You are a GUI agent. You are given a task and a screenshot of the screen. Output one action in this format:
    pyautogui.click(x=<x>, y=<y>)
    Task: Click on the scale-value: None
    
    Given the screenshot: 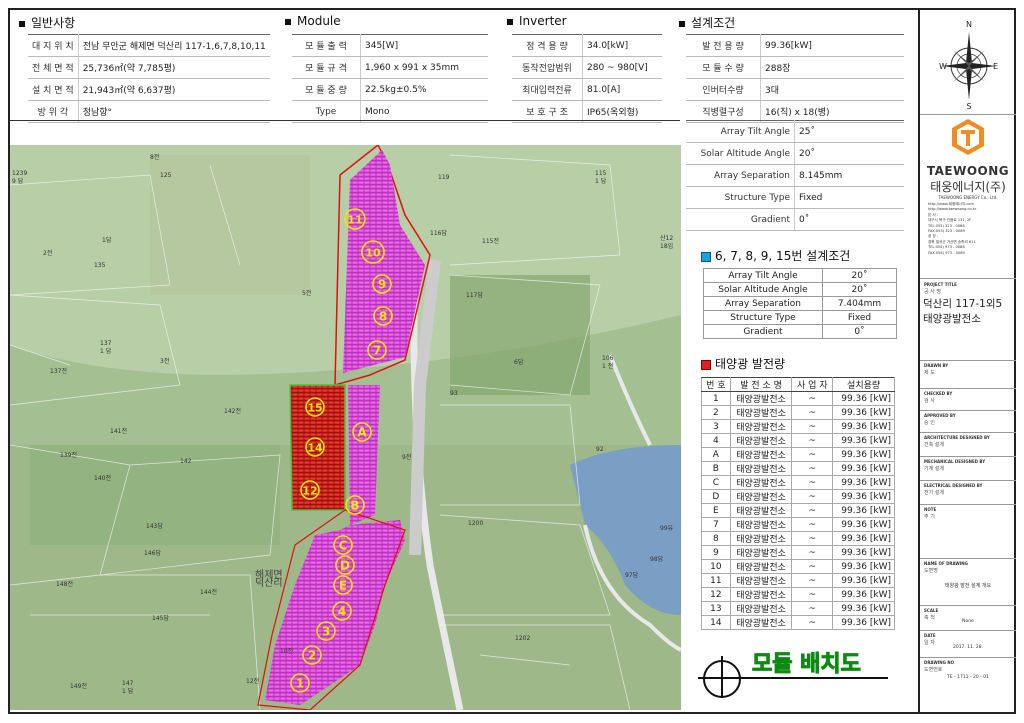 What is the action you would take?
    pyautogui.click(x=968, y=621)
    